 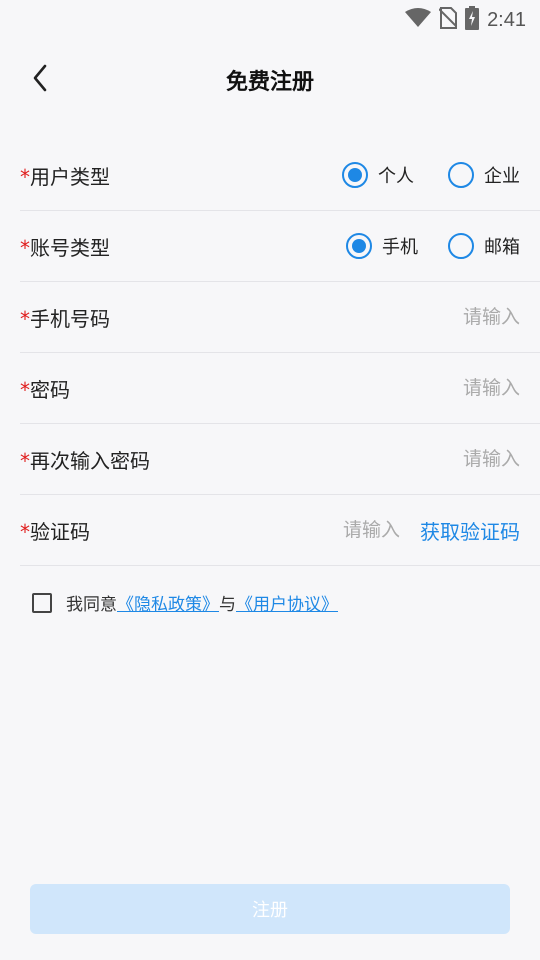 What do you see at coordinates (280, 317) in the screenshot?
I see `phone-row: *手机号码` at bounding box center [280, 317].